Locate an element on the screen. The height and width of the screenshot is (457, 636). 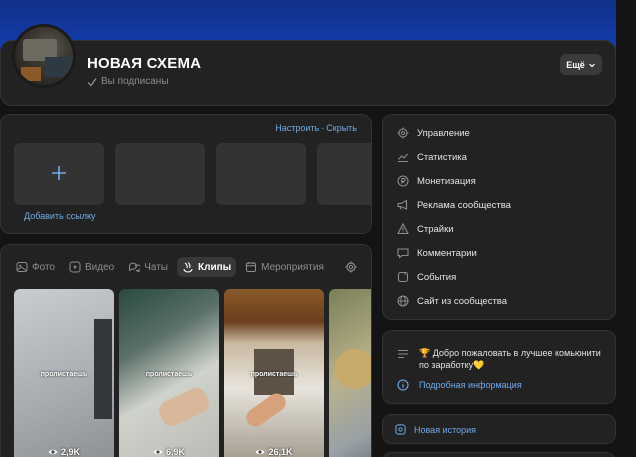
menu-item-ads: Реклама сообщества is located at coordinates (454, 205).